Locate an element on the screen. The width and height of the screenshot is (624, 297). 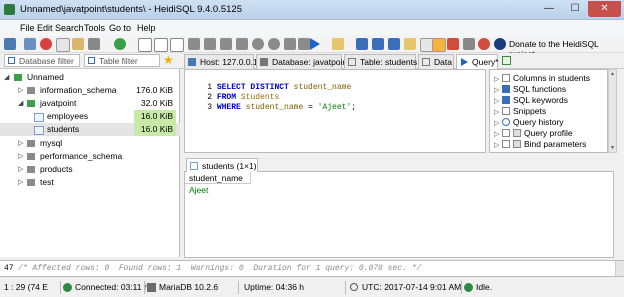
copy-icon is located at coordinates (63, 45).